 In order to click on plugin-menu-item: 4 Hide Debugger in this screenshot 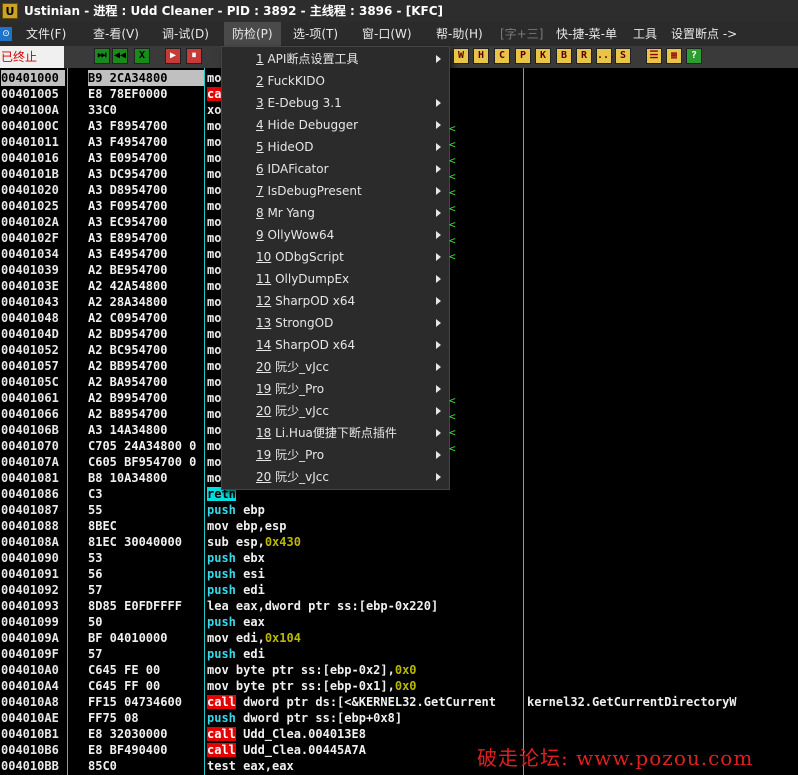, I will do `click(335, 125)`.